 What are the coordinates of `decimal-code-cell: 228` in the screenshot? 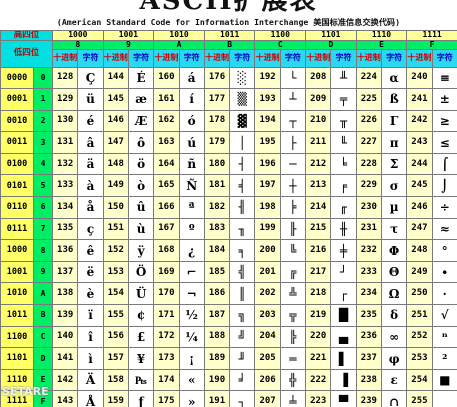 It's located at (368, 164).